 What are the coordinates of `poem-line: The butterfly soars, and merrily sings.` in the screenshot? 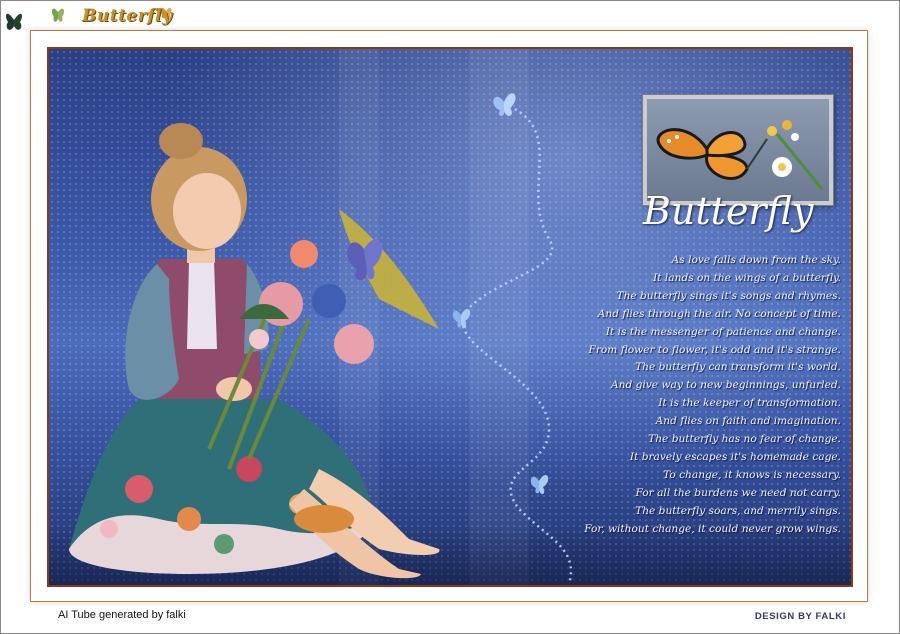 It's located at (738, 510).